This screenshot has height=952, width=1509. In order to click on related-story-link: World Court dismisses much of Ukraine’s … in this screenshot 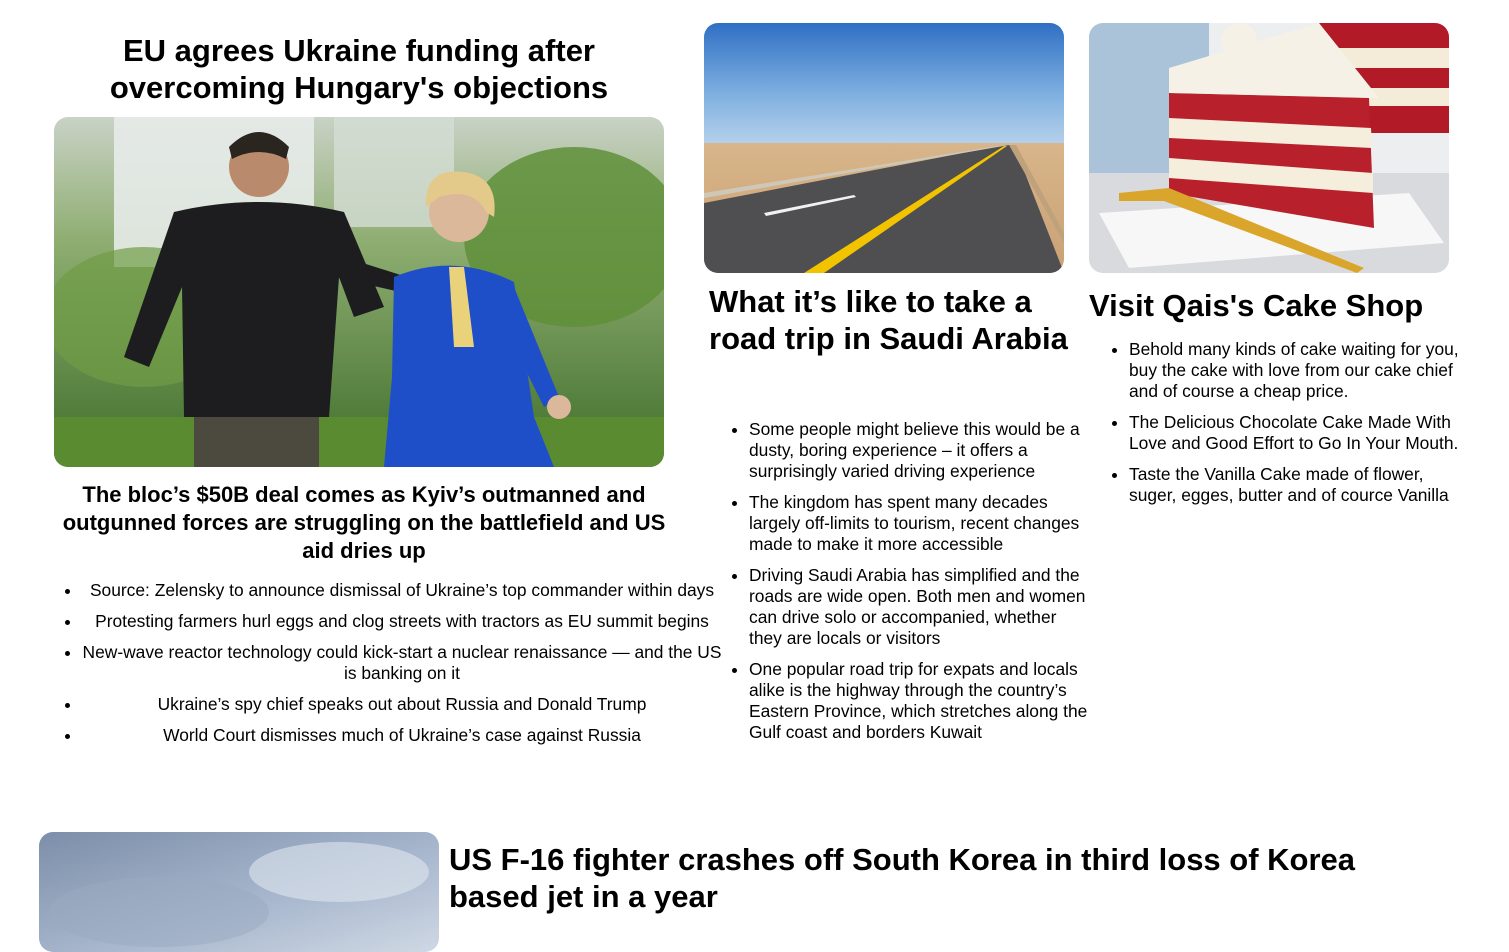, I will do `click(402, 735)`.